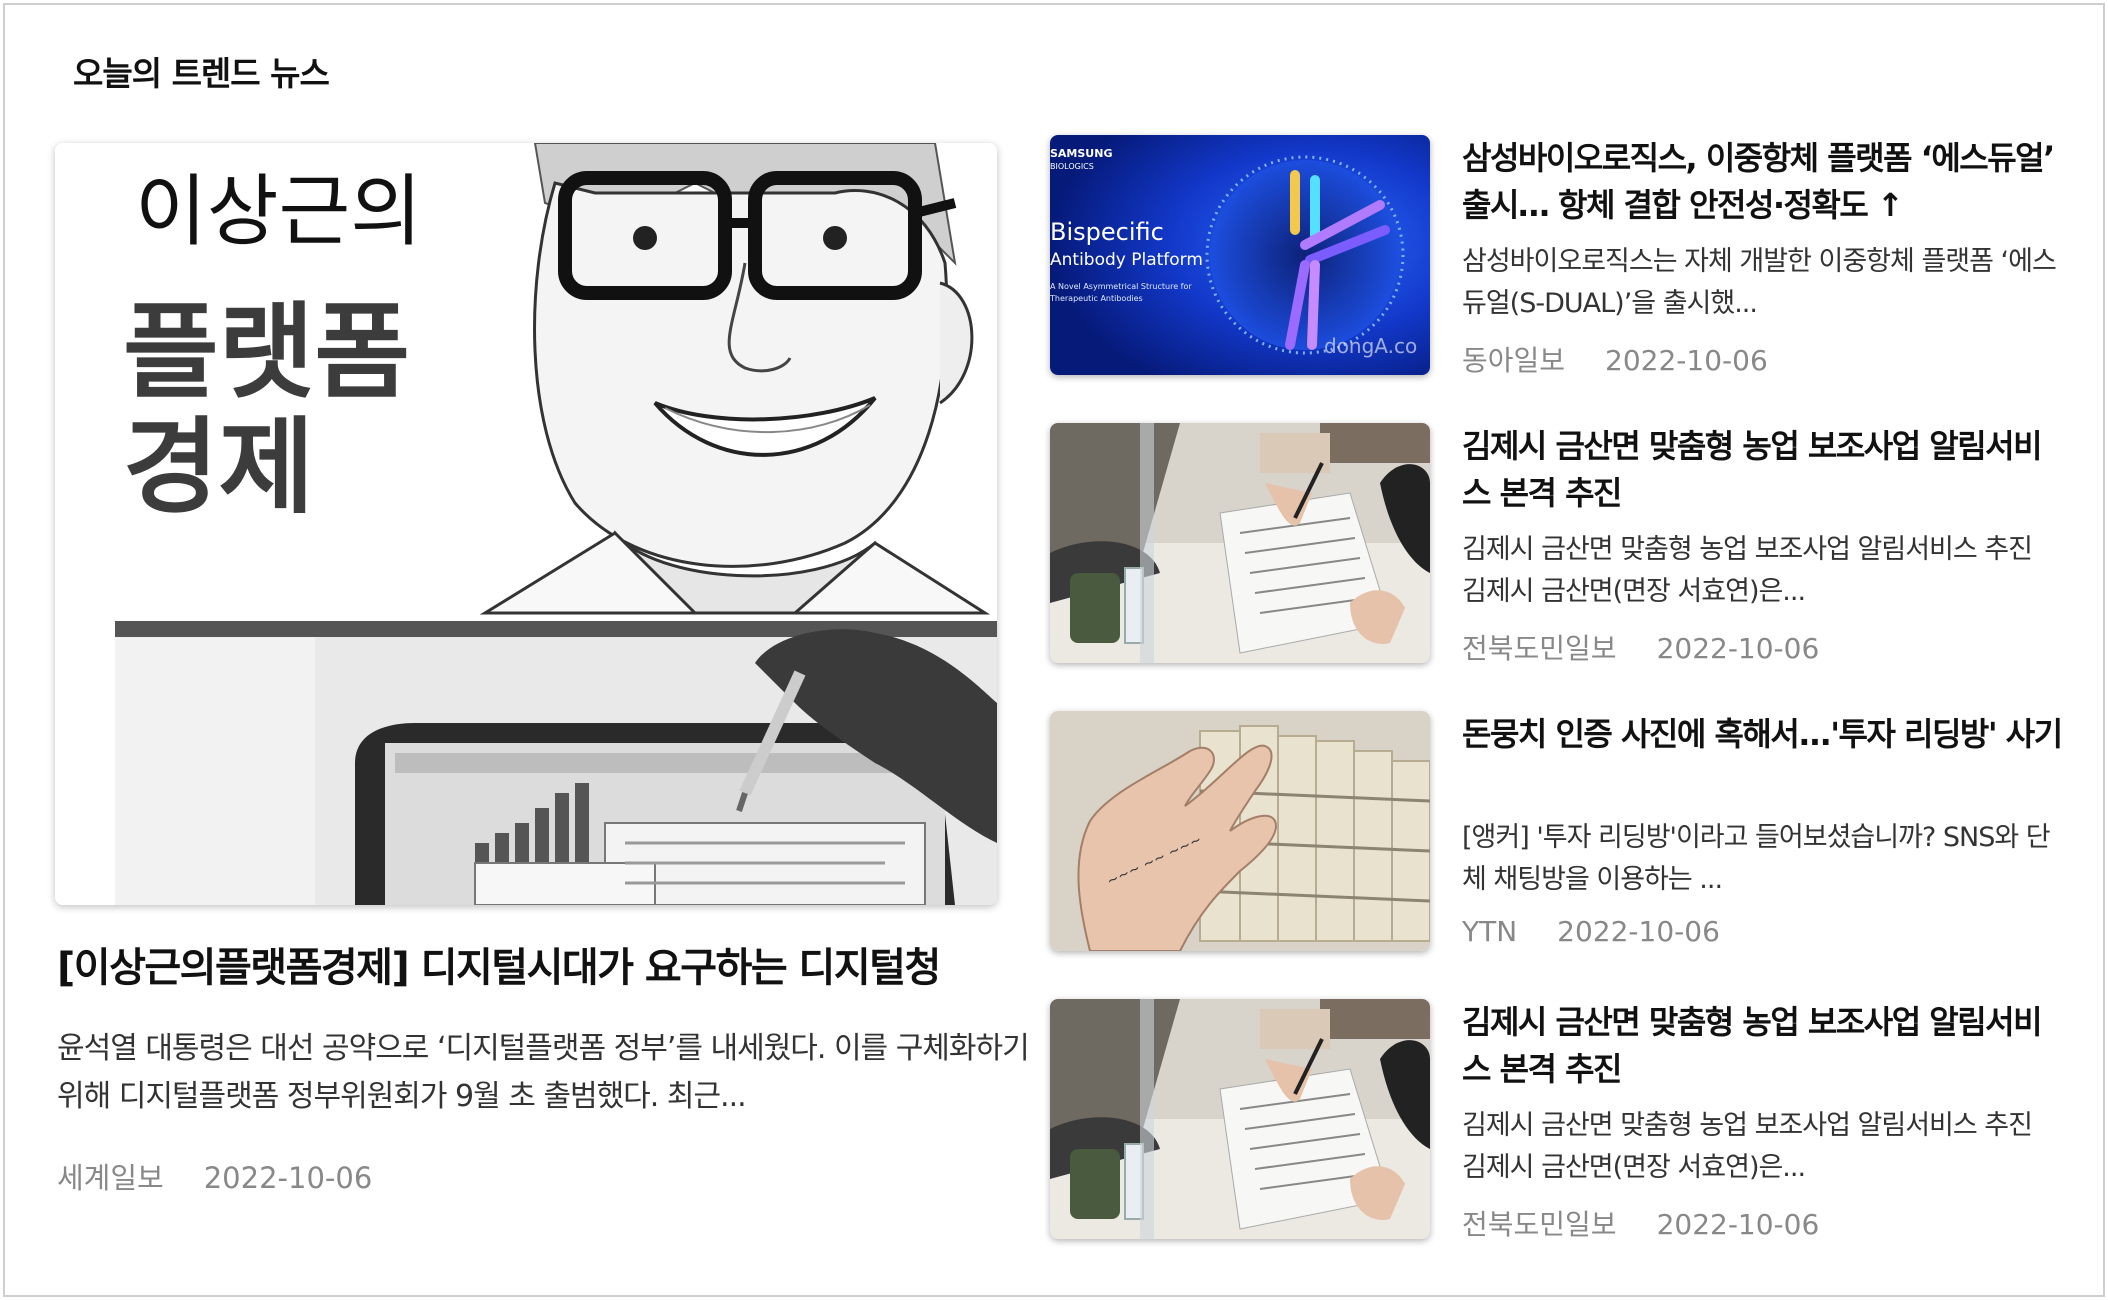  What do you see at coordinates (110, 1178) in the screenshot?
I see `article-source: 세계일보` at bounding box center [110, 1178].